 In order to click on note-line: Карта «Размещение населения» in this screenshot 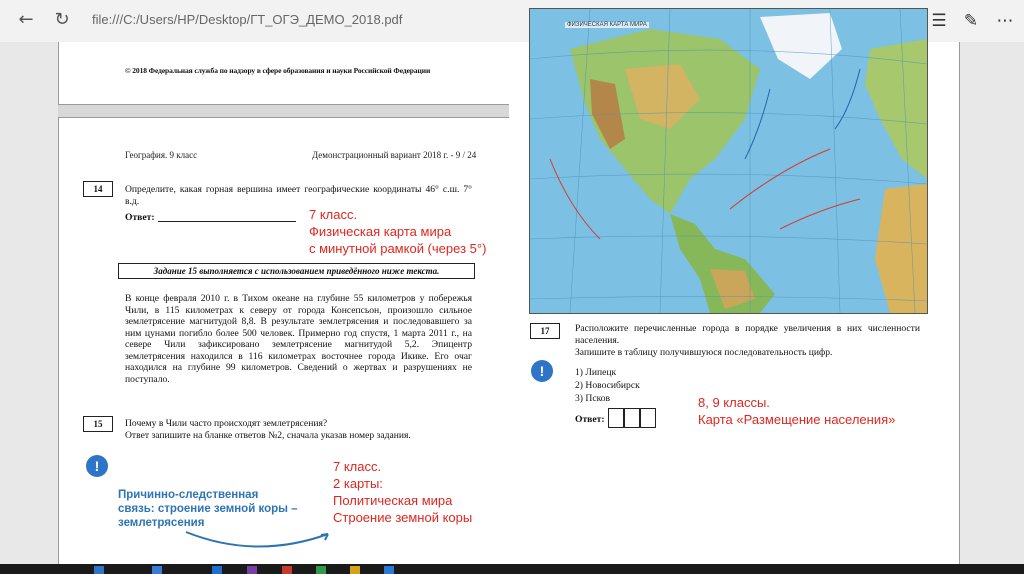, I will do `click(797, 419)`.